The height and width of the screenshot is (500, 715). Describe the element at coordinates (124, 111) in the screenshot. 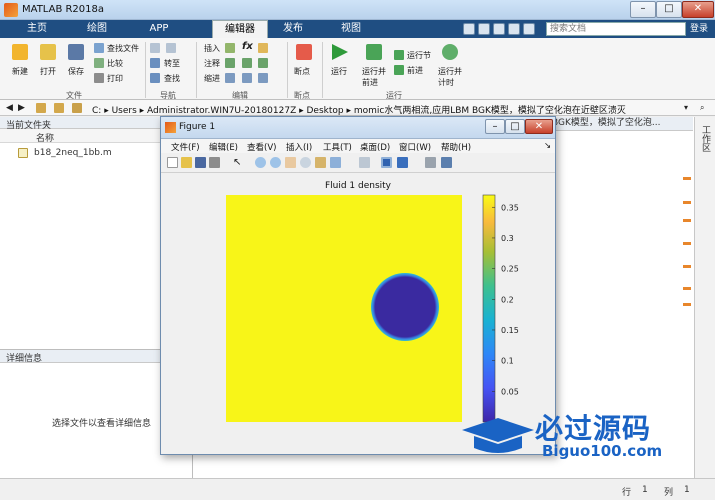

I see `path-segment: Users` at that location.